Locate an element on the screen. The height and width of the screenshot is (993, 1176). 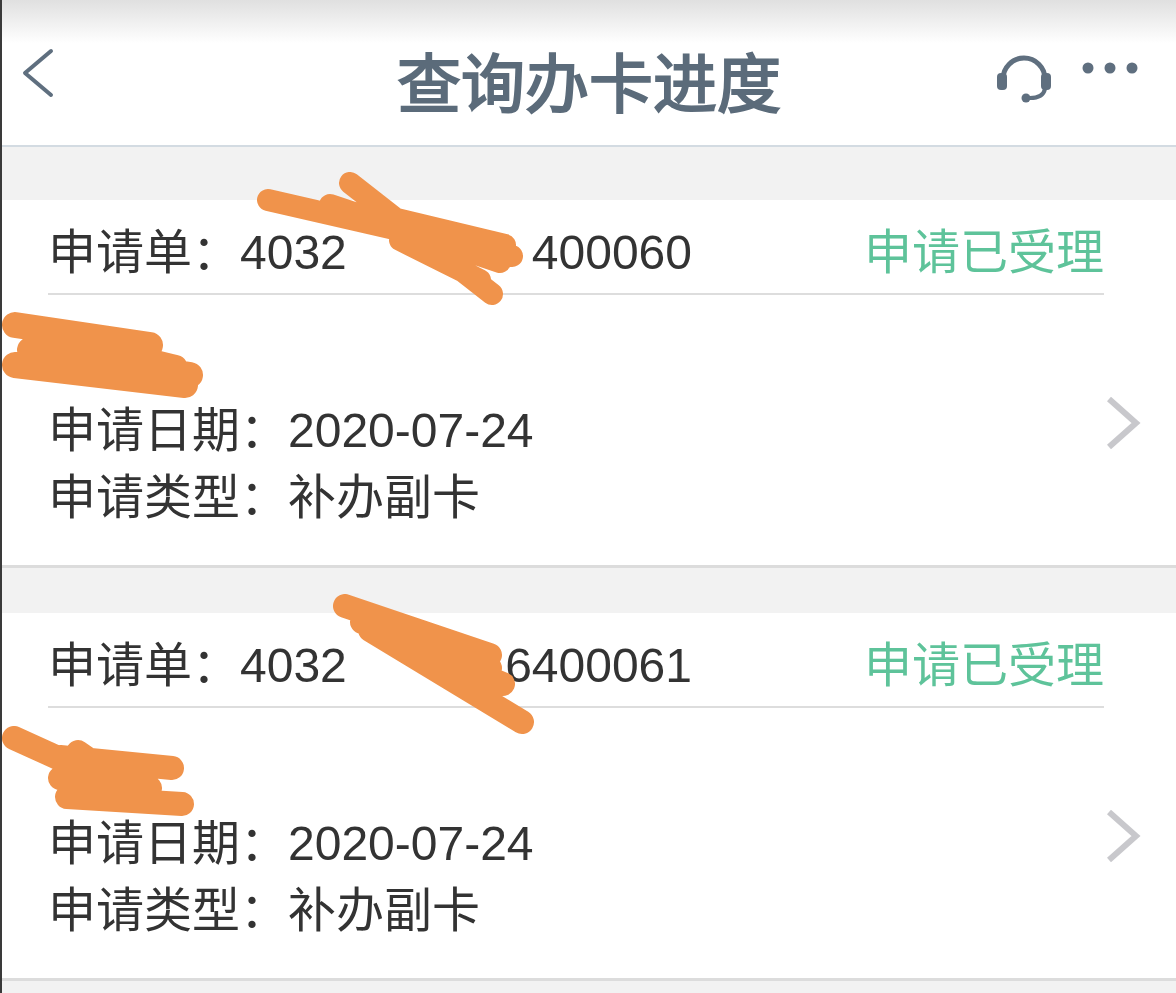
back-icon is located at coordinates (37, 72).